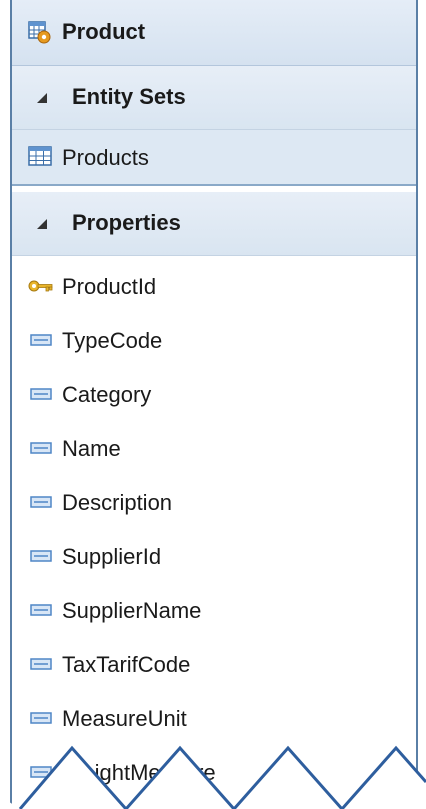 The image size is (426, 809). Describe the element at coordinates (214, 396) in the screenshot. I see `property-row-category: Category` at that location.